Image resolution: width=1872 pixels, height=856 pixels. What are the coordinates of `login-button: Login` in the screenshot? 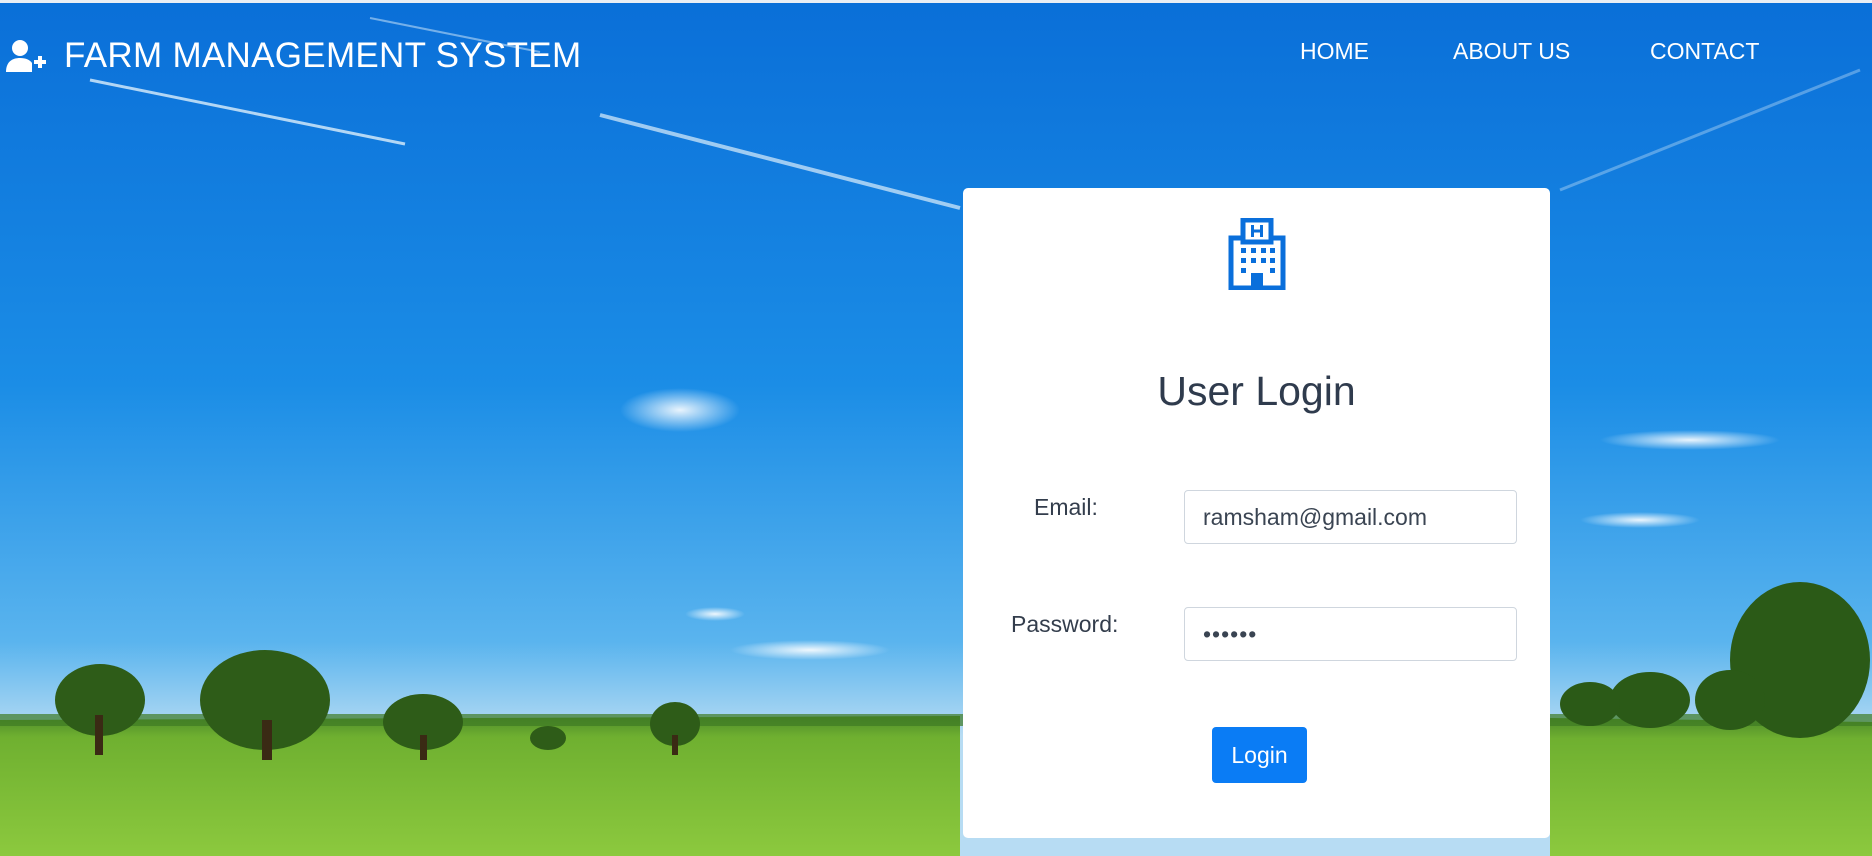 It's located at (1259, 755).